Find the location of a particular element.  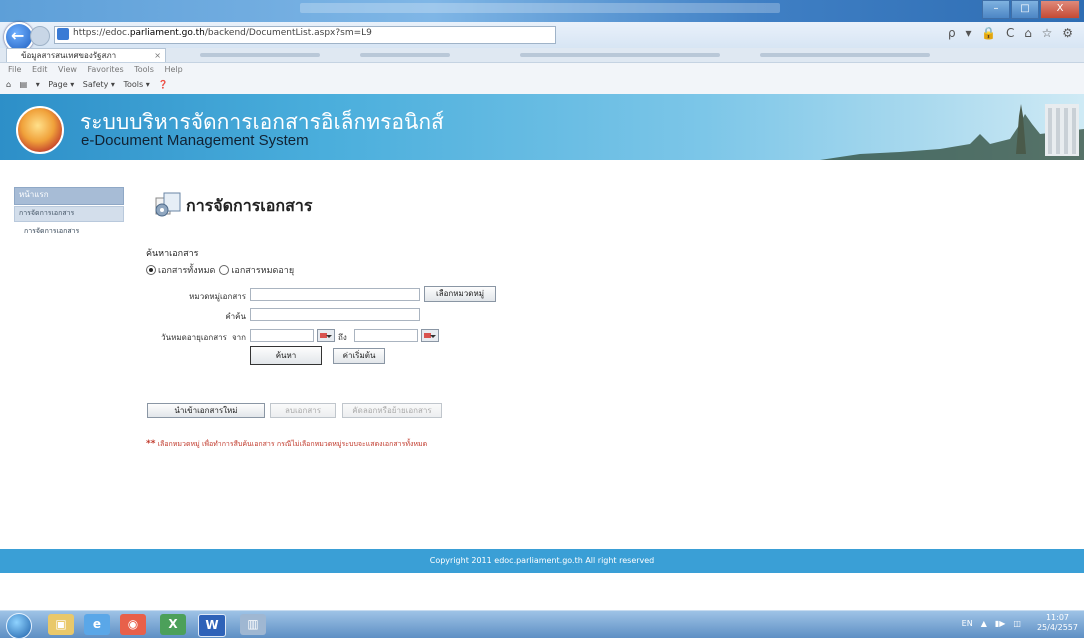

from-label: จาก is located at coordinates (238, 337).